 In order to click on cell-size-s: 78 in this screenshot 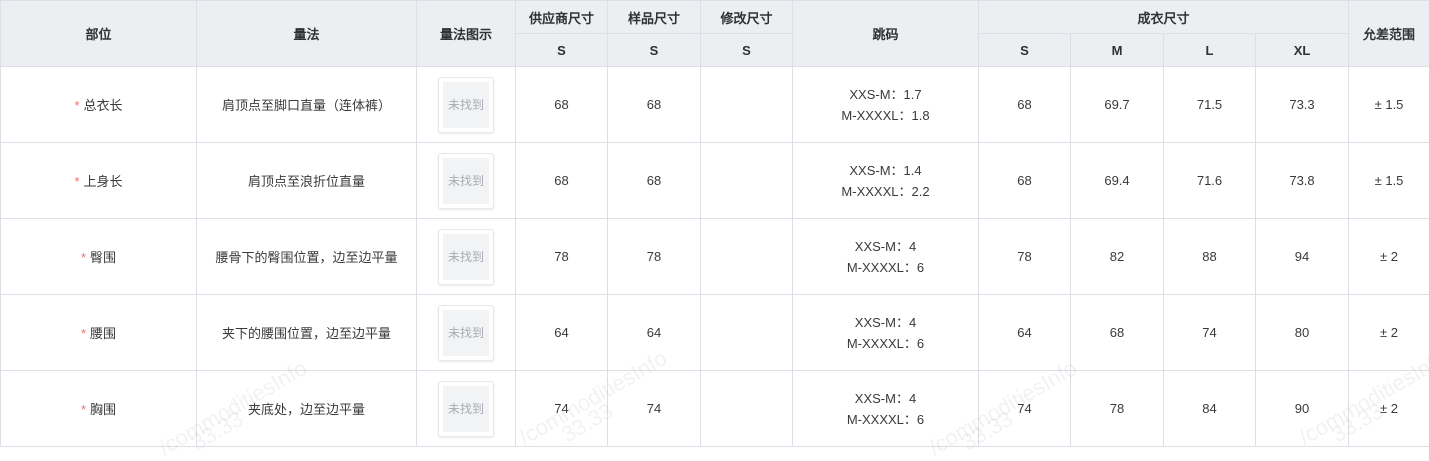, I will do `click(1025, 257)`.